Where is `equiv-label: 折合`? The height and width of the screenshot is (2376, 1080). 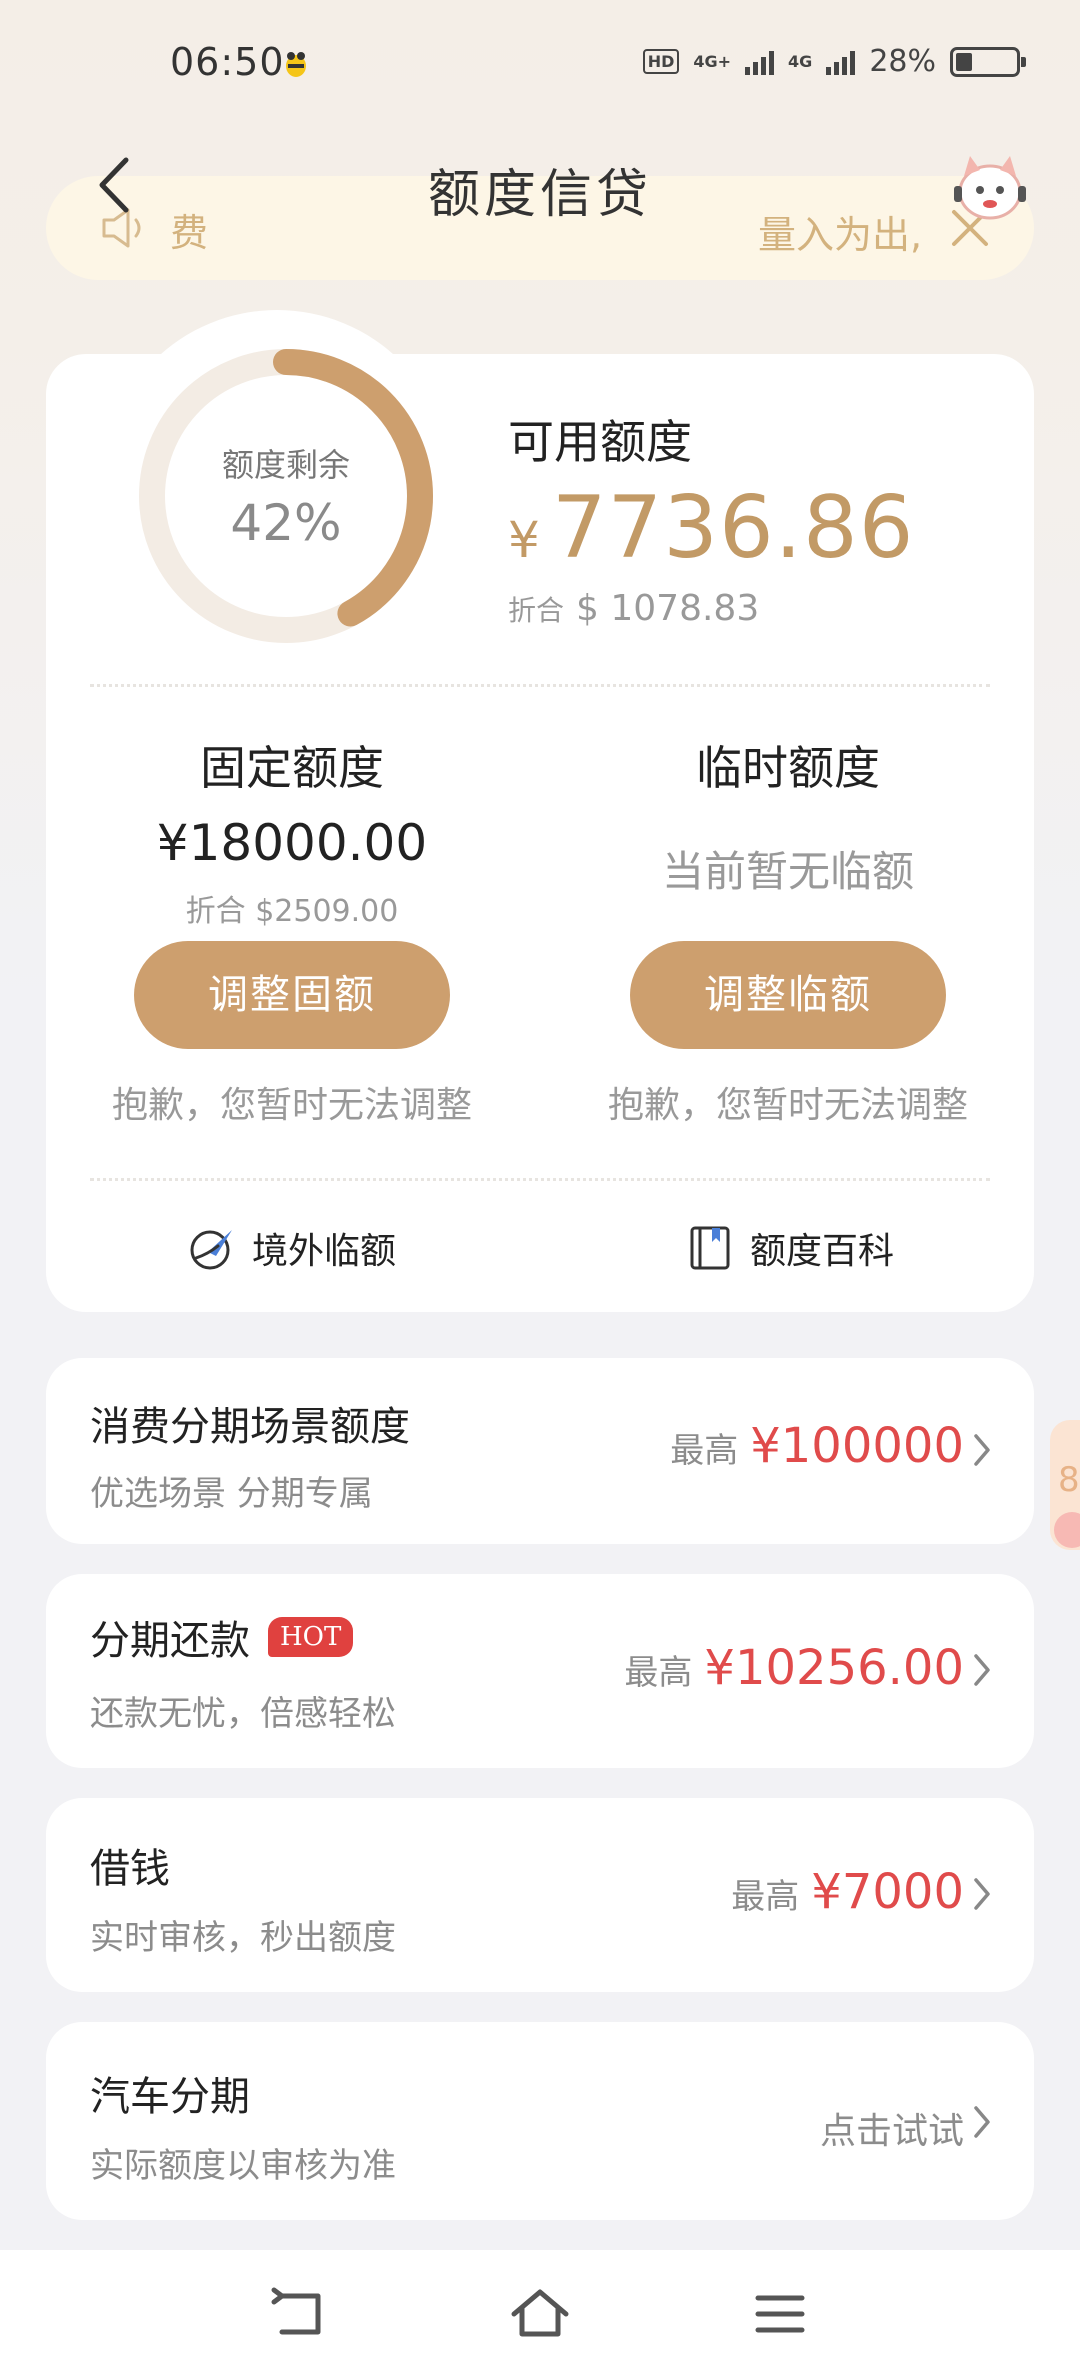
equiv-label: 折合 is located at coordinates (536, 610).